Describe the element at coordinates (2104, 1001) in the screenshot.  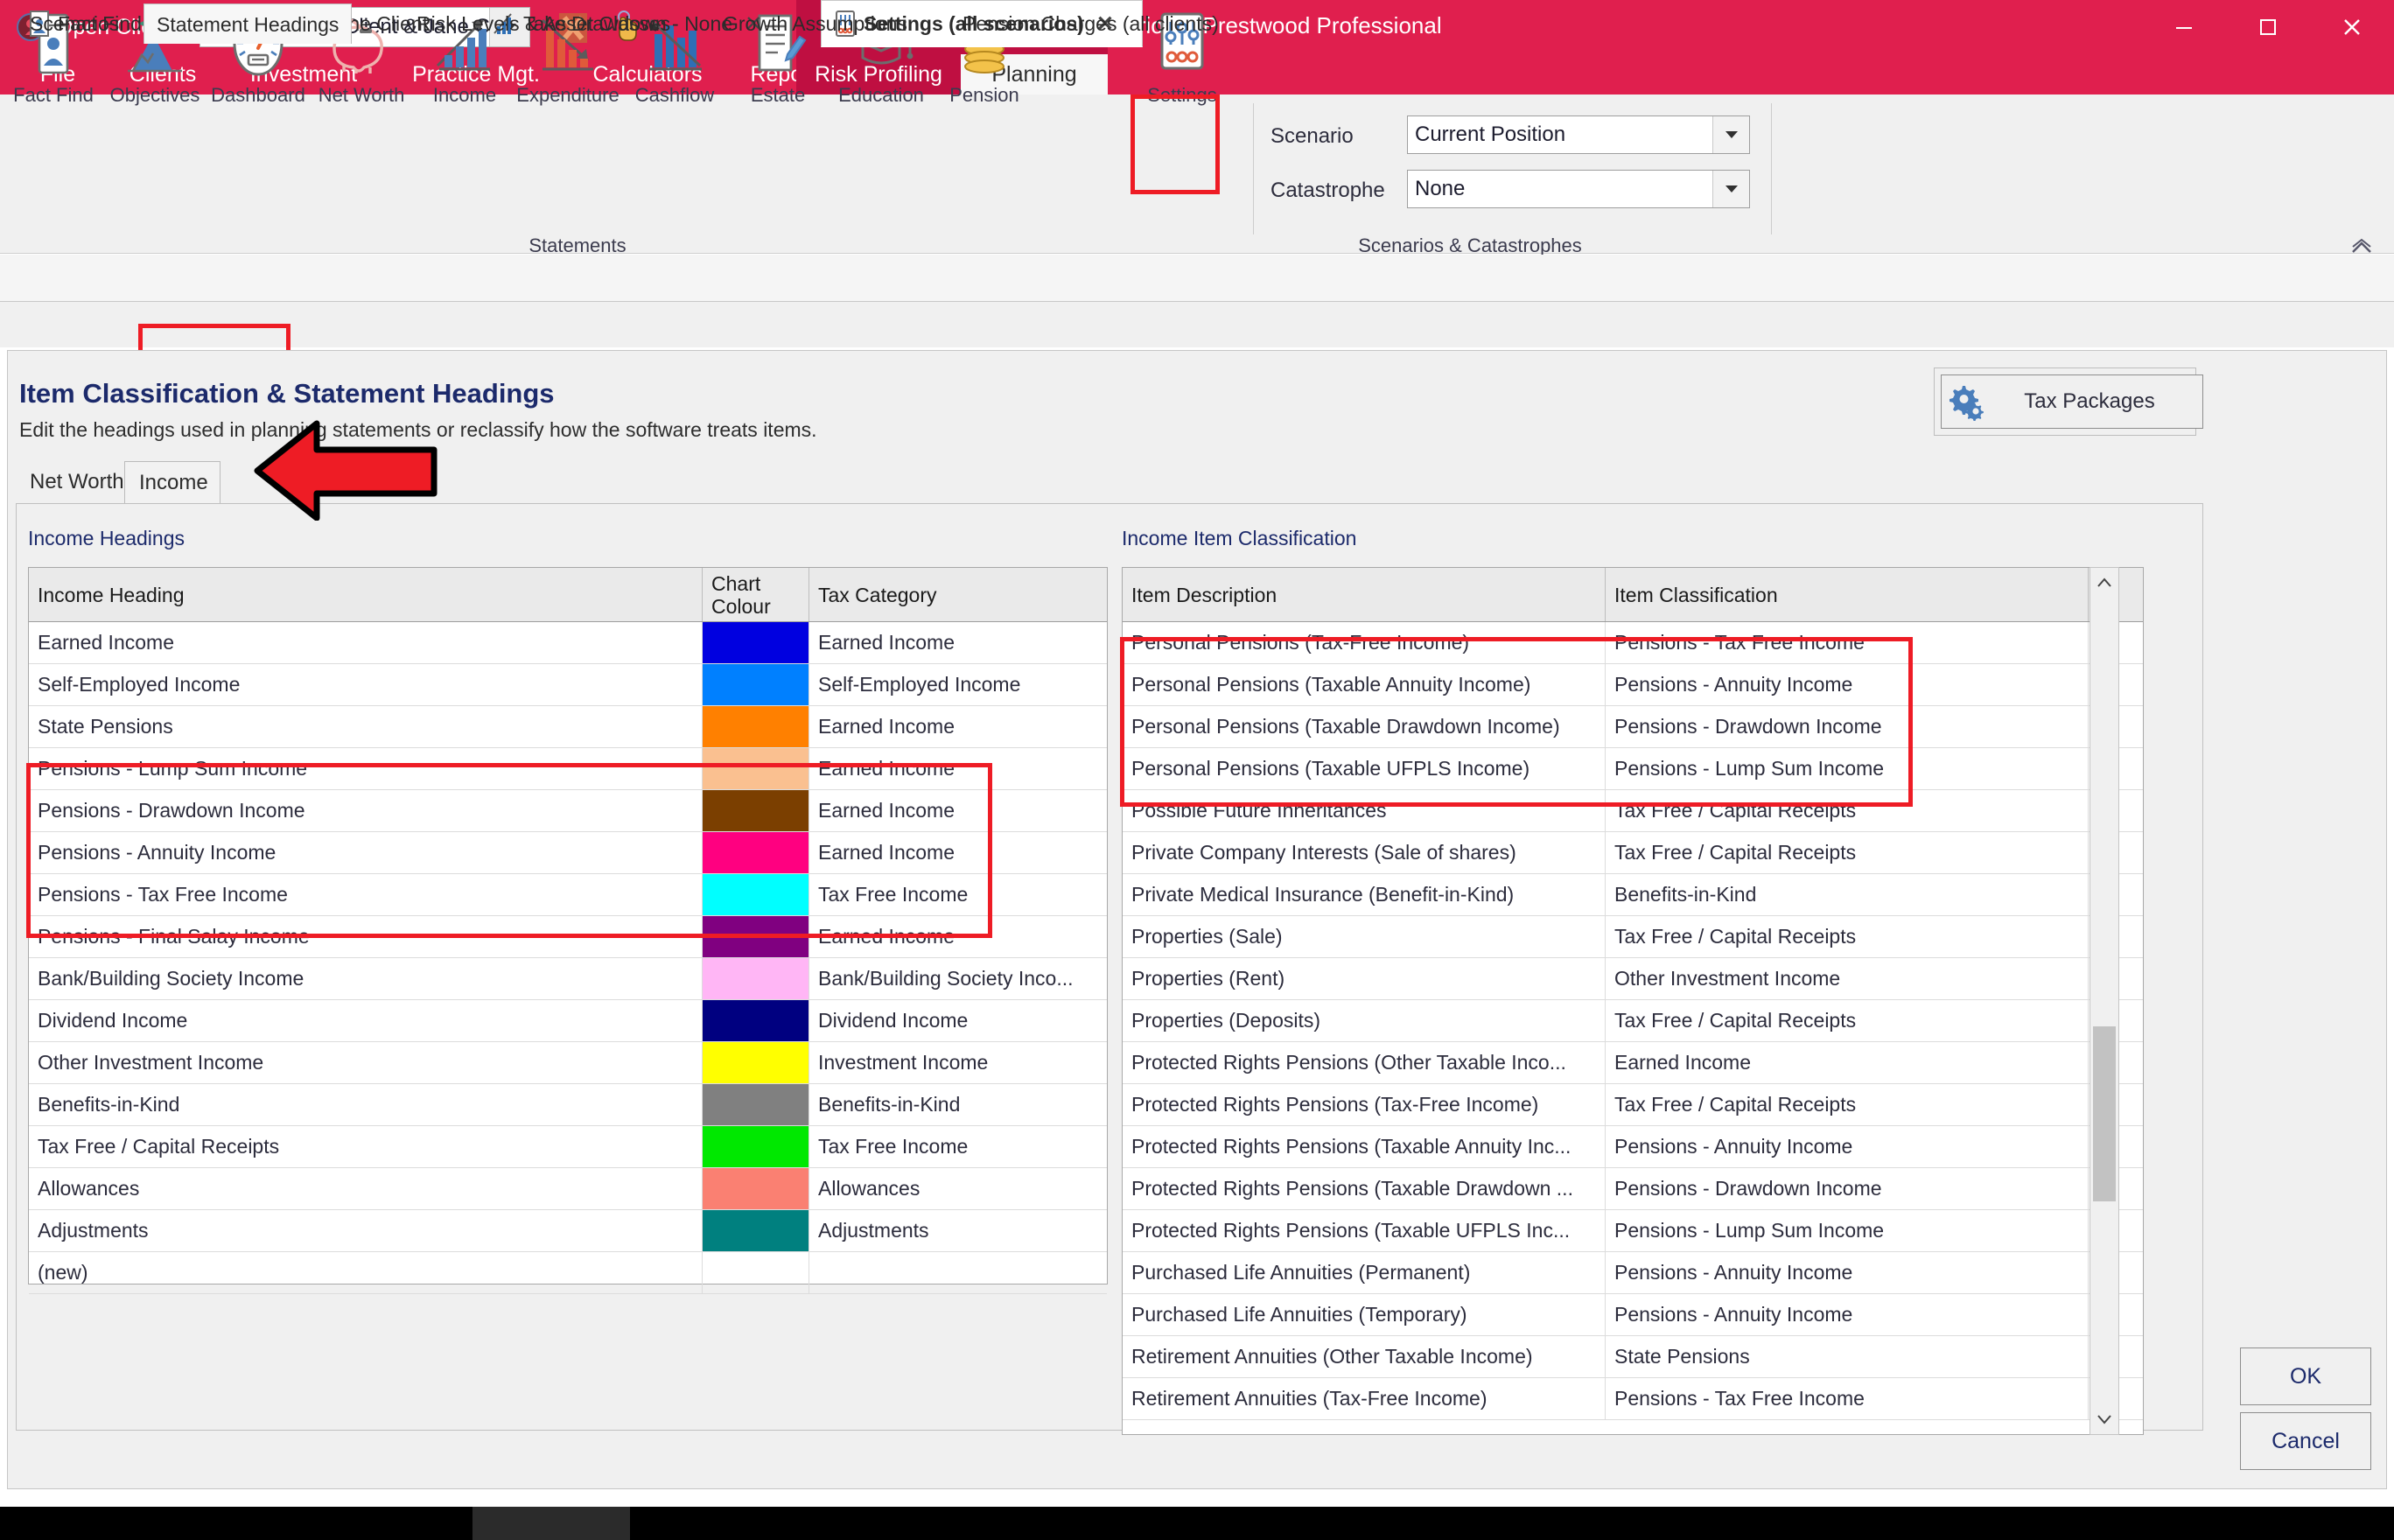
I see `right-table-scrollbar` at that location.